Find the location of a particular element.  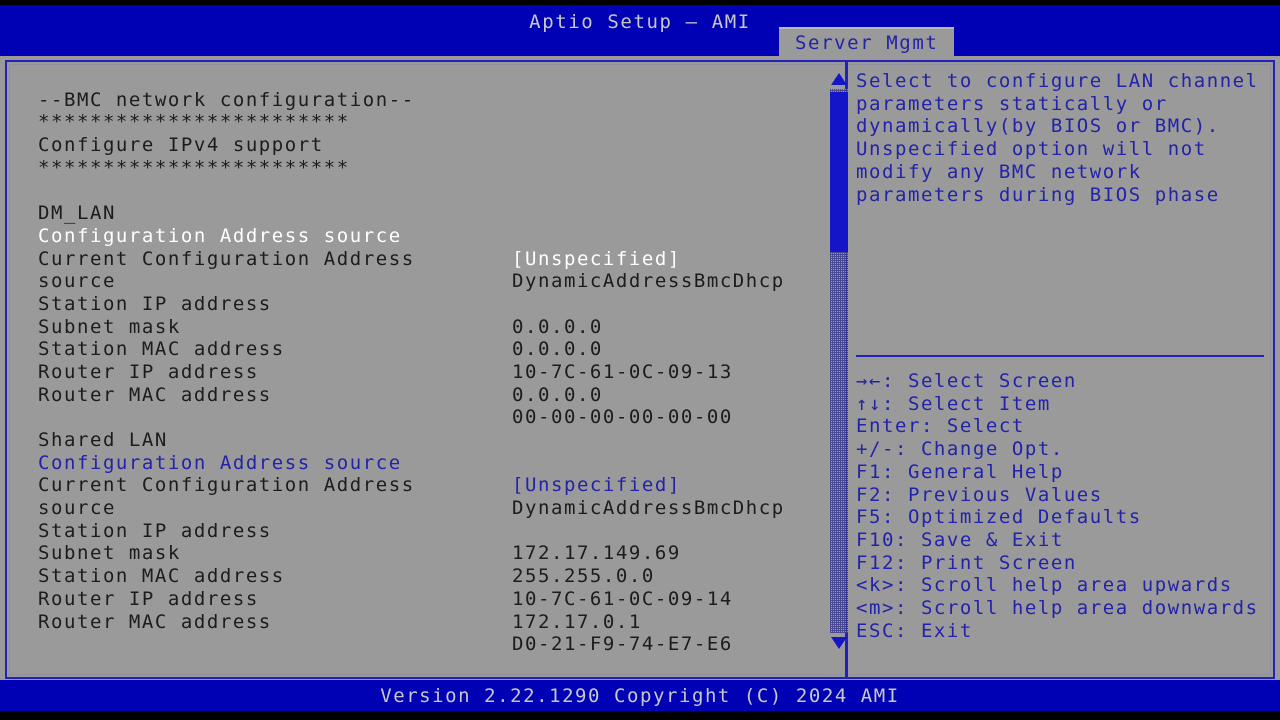

key-legend-item: F5: Optimized Defaults is located at coordinates (999, 517).